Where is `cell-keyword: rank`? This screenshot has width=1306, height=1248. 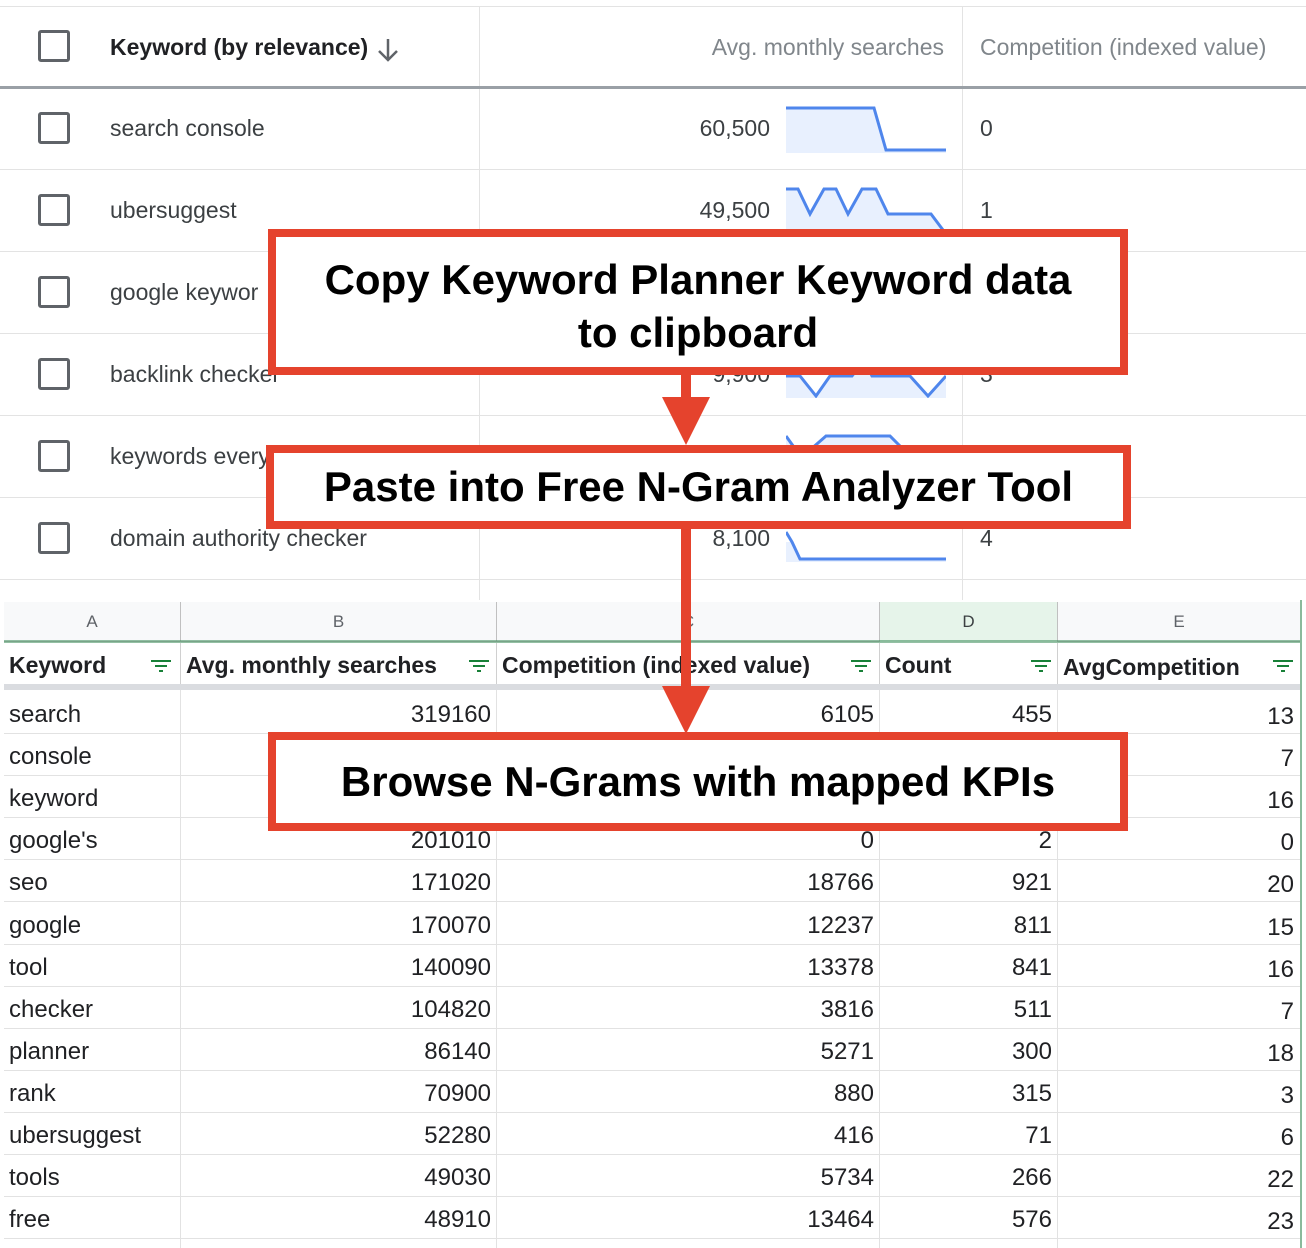
cell-keyword: rank is located at coordinates (92, 1092).